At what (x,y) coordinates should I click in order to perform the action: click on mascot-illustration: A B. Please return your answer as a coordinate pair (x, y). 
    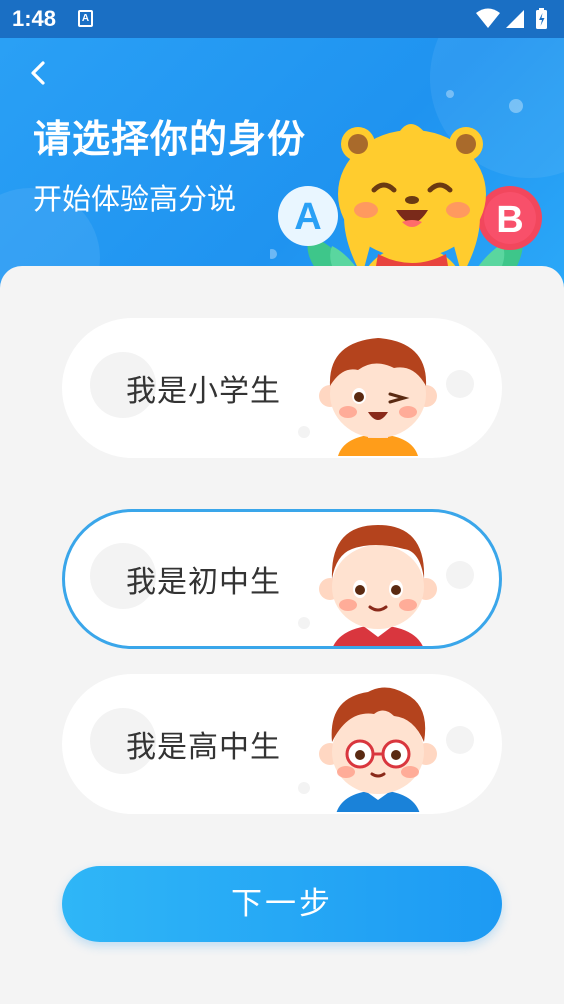
    Looking at the image, I should click on (406, 188).